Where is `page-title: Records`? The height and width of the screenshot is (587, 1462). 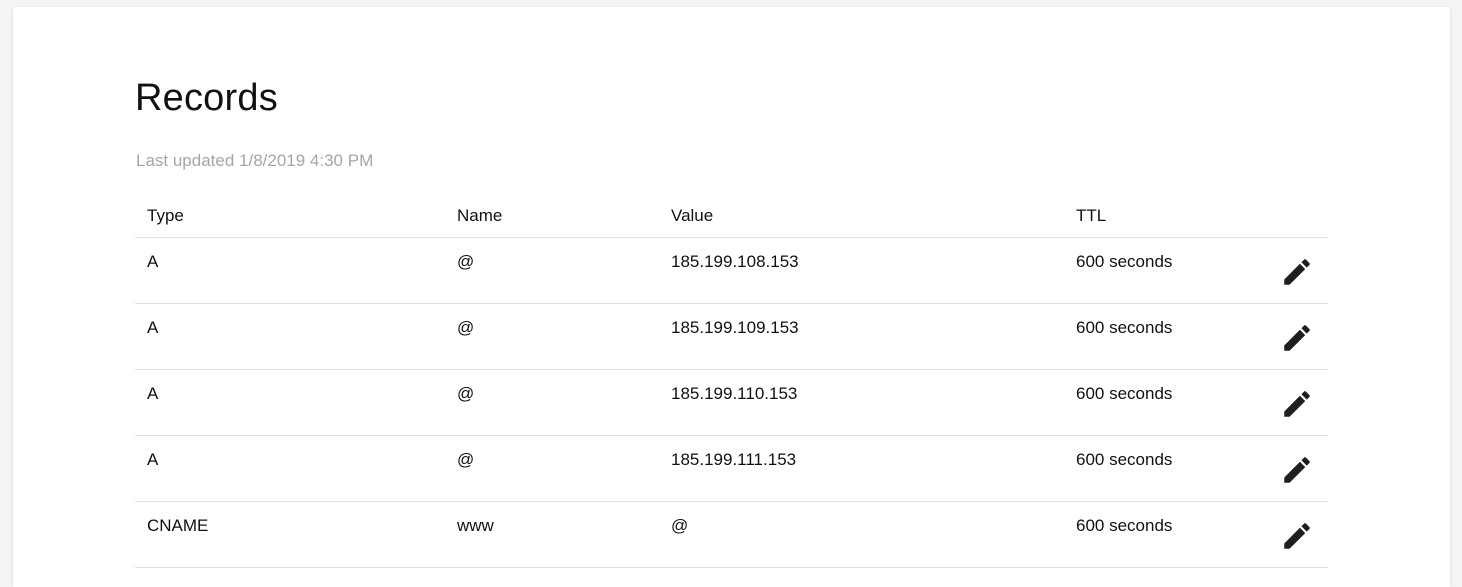
page-title: Records is located at coordinates (206, 98).